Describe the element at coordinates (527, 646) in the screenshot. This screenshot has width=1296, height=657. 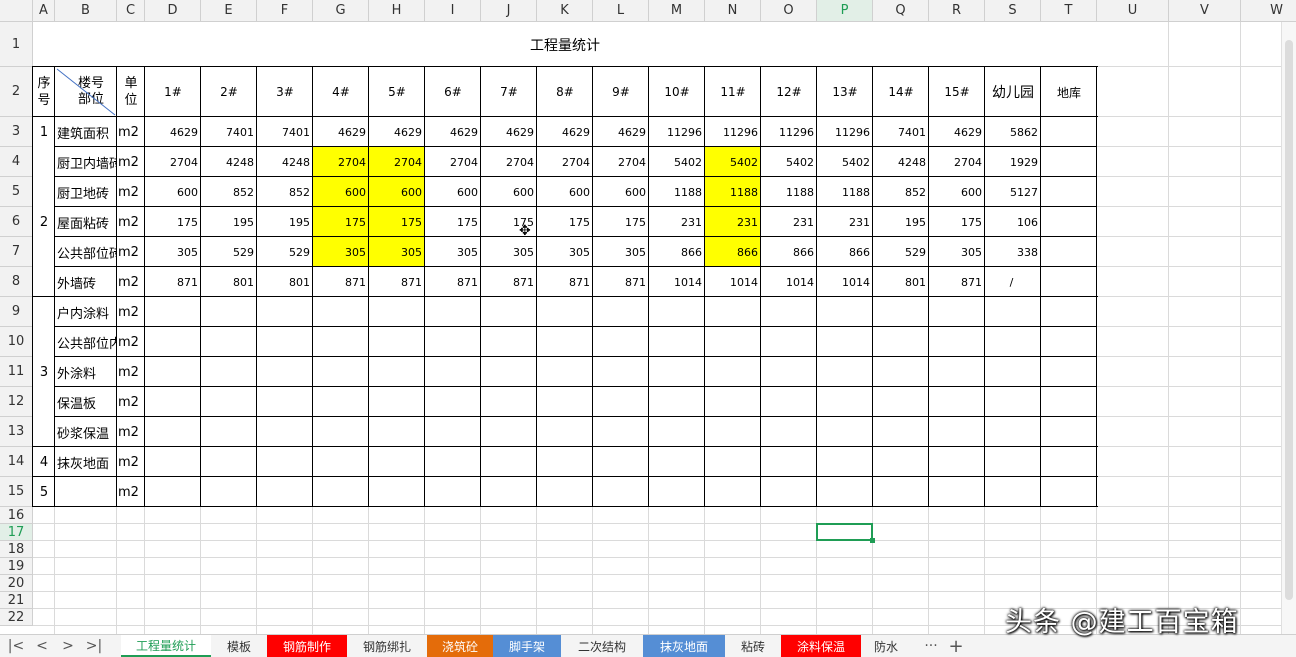
I see `sheet-tab-6: 脚手架` at that location.